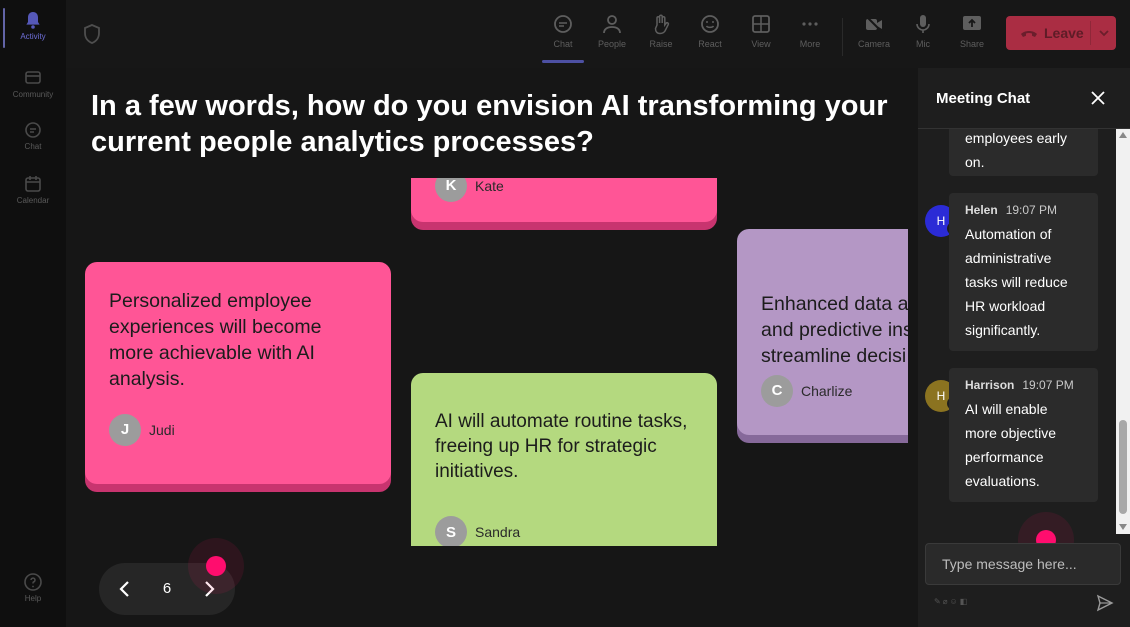 The height and width of the screenshot is (627, 1130). What do you see at coordinates (990, 385) in the screenshot?
I see `message-author: Harrison` at bounding box center [990, 385].